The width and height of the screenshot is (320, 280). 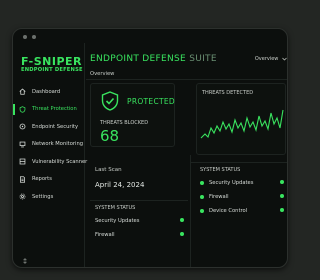 I want to click on status-label: PROTECTED, so click(x=151, y=101).